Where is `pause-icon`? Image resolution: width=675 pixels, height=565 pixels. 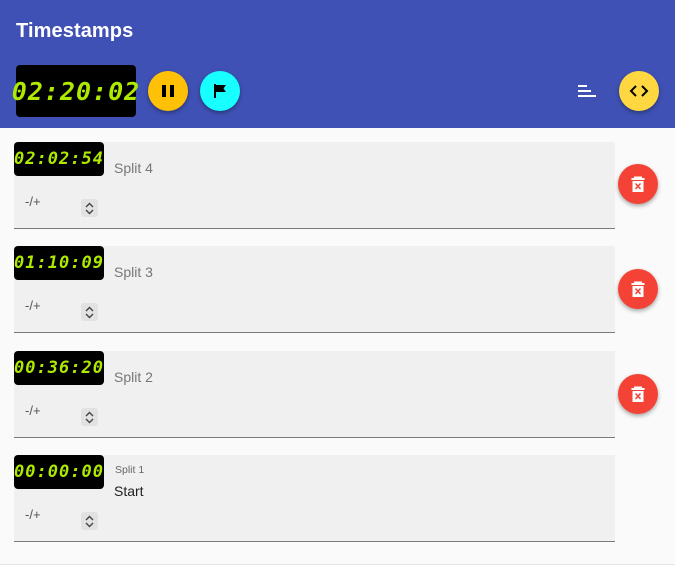
pause-icon is located at coordinates (168, 91).